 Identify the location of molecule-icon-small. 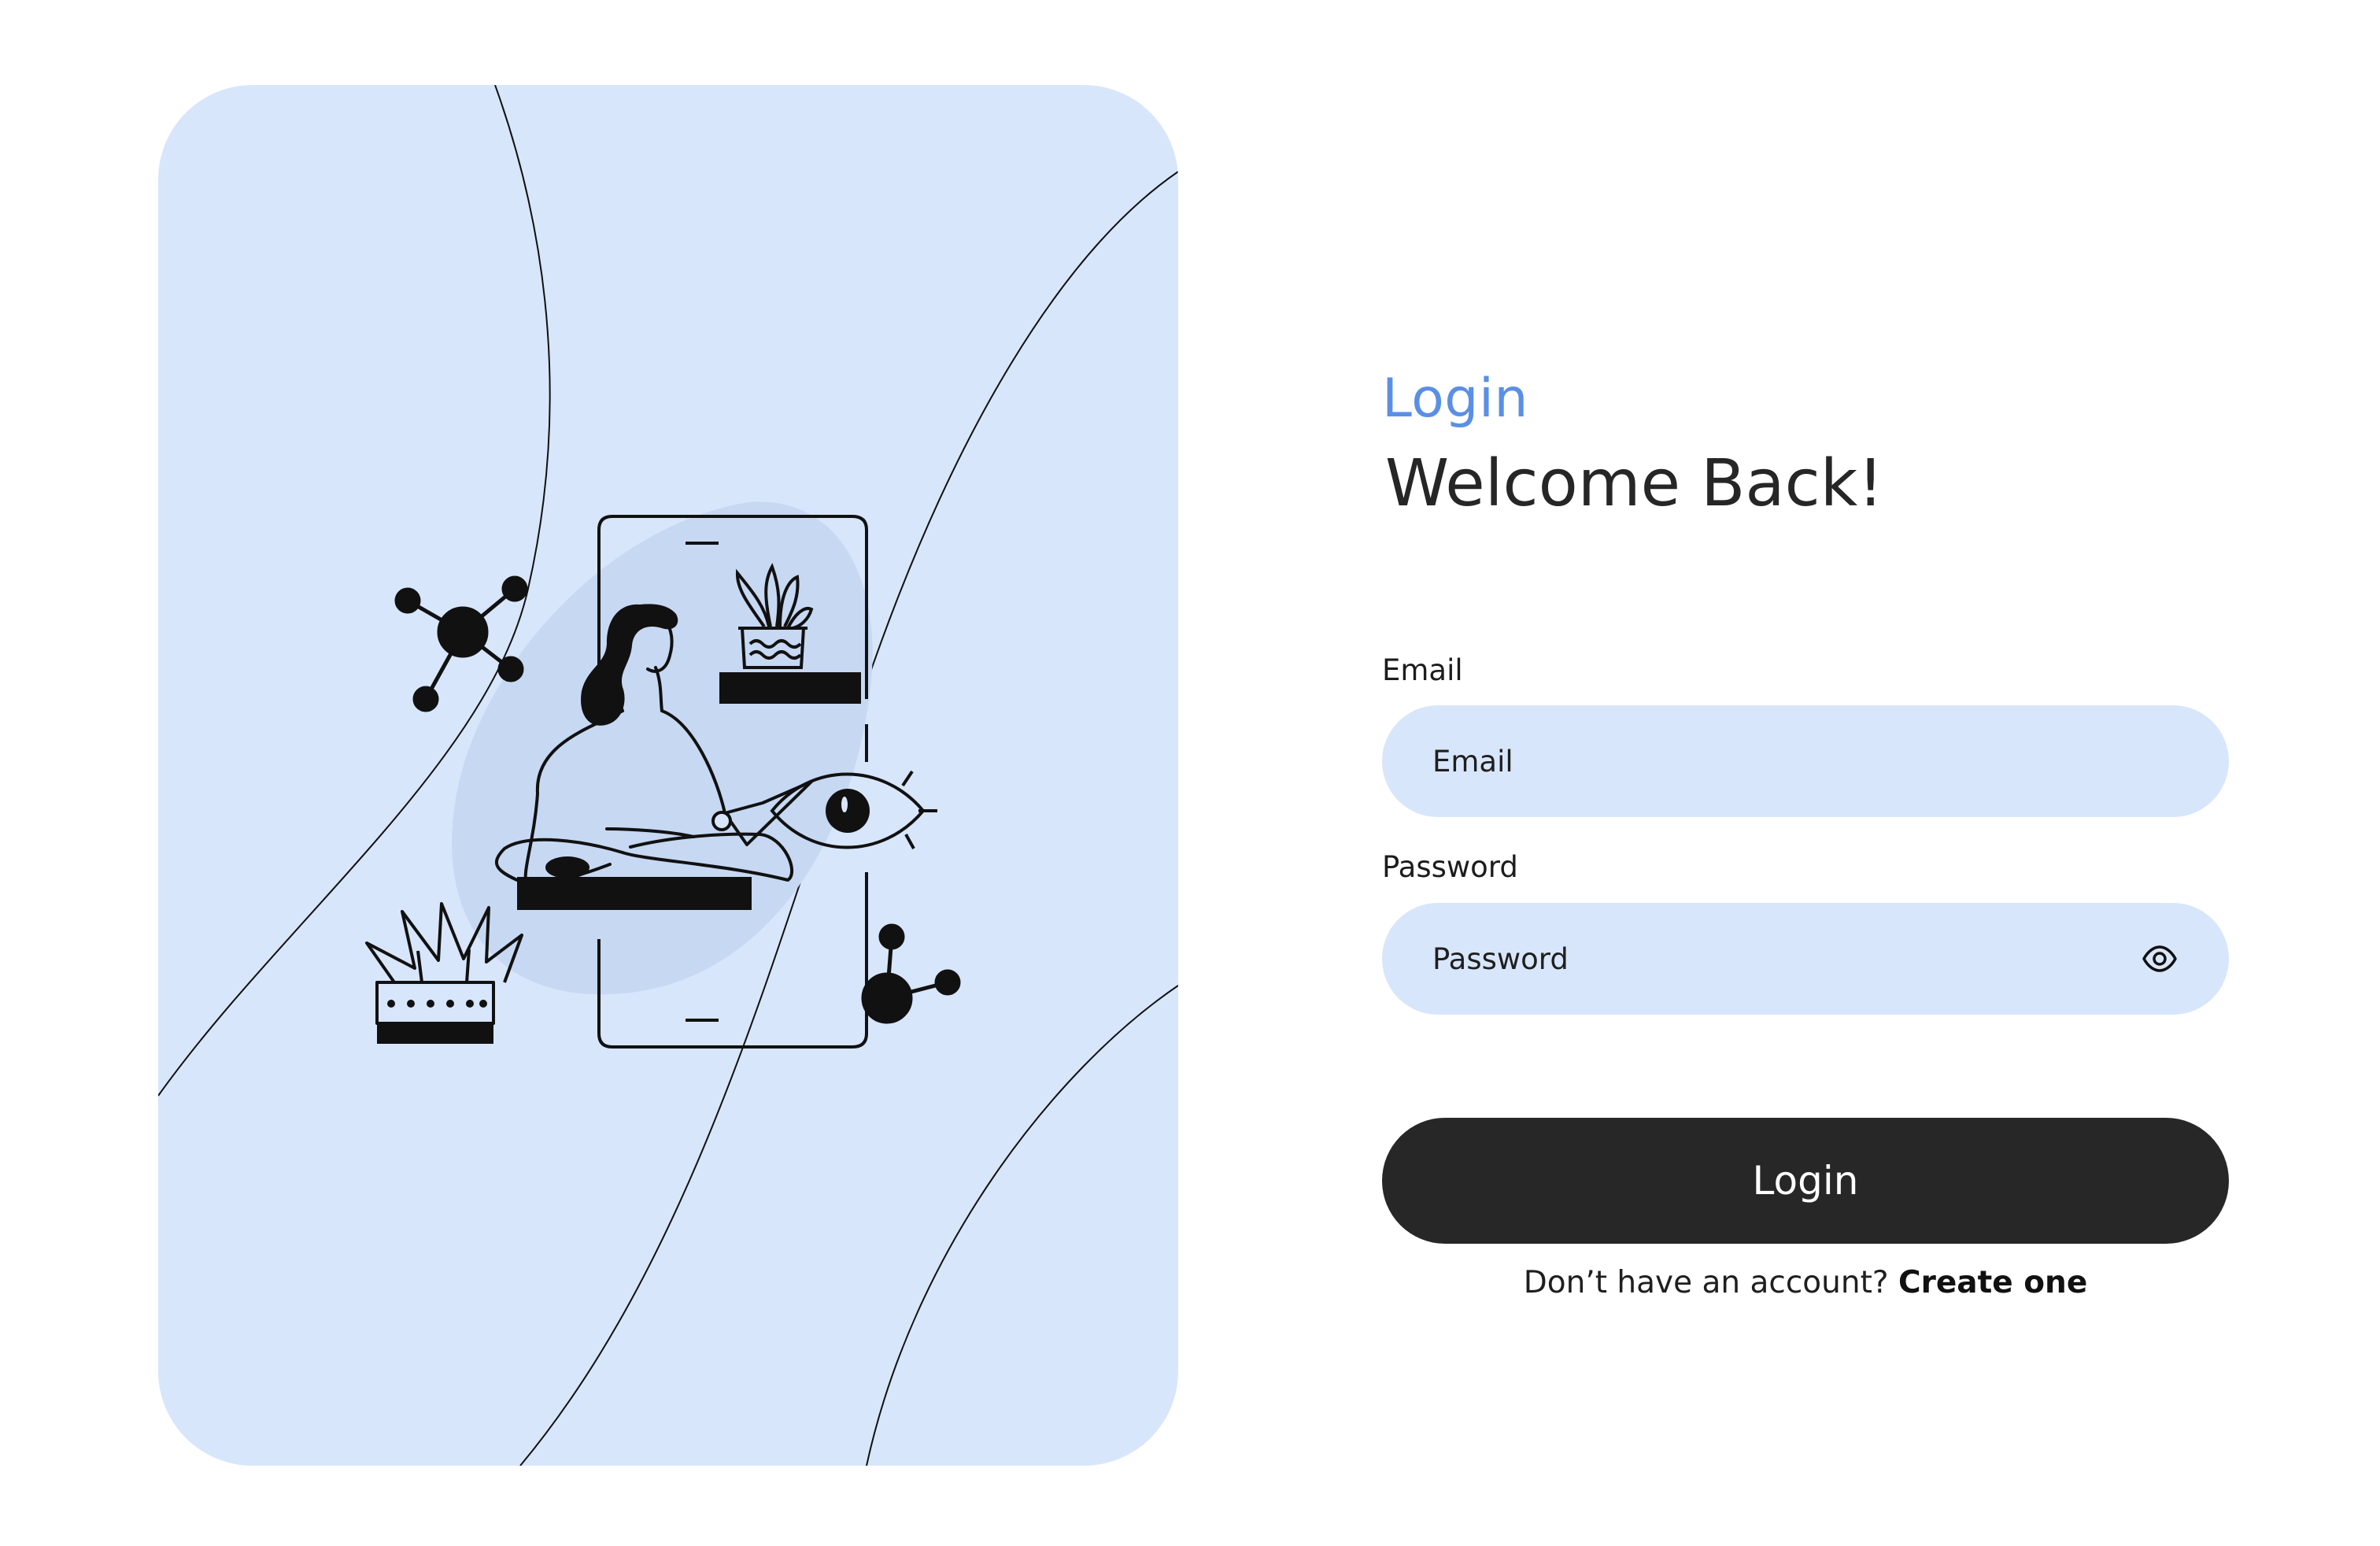
(911, 974).